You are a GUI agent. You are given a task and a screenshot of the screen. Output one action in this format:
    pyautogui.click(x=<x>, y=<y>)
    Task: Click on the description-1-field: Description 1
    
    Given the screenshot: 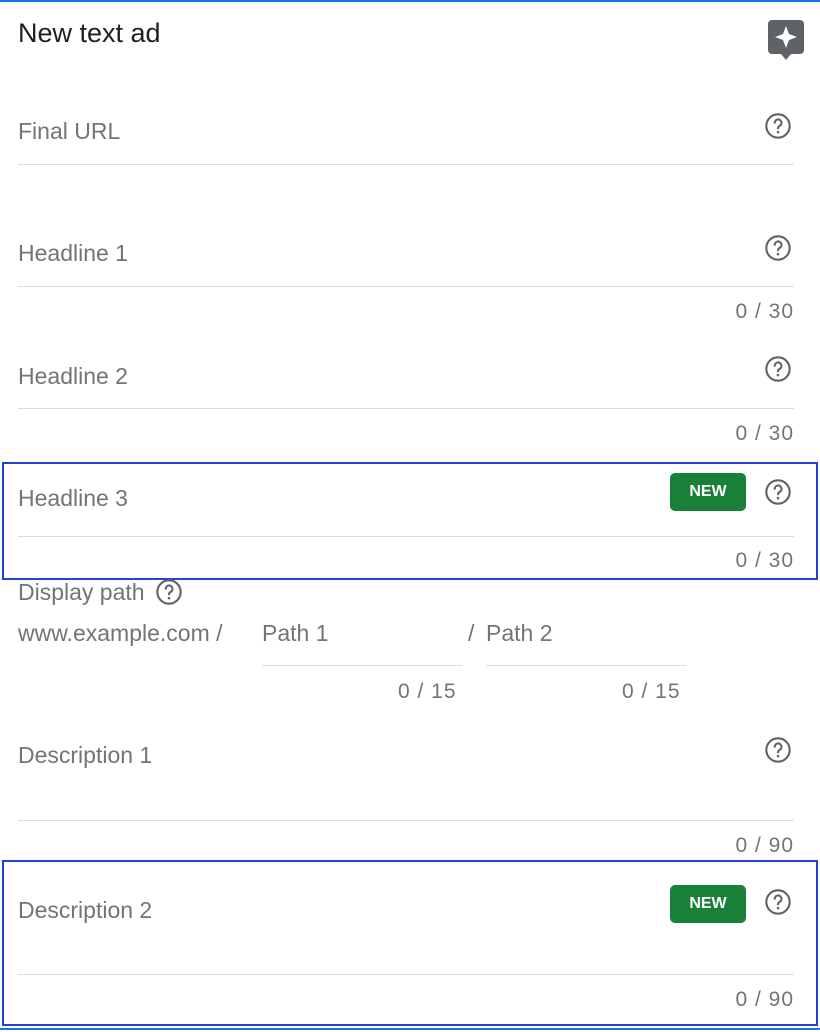 What is the action you would take?
    pyautogui.click(x=85, y=755)
    